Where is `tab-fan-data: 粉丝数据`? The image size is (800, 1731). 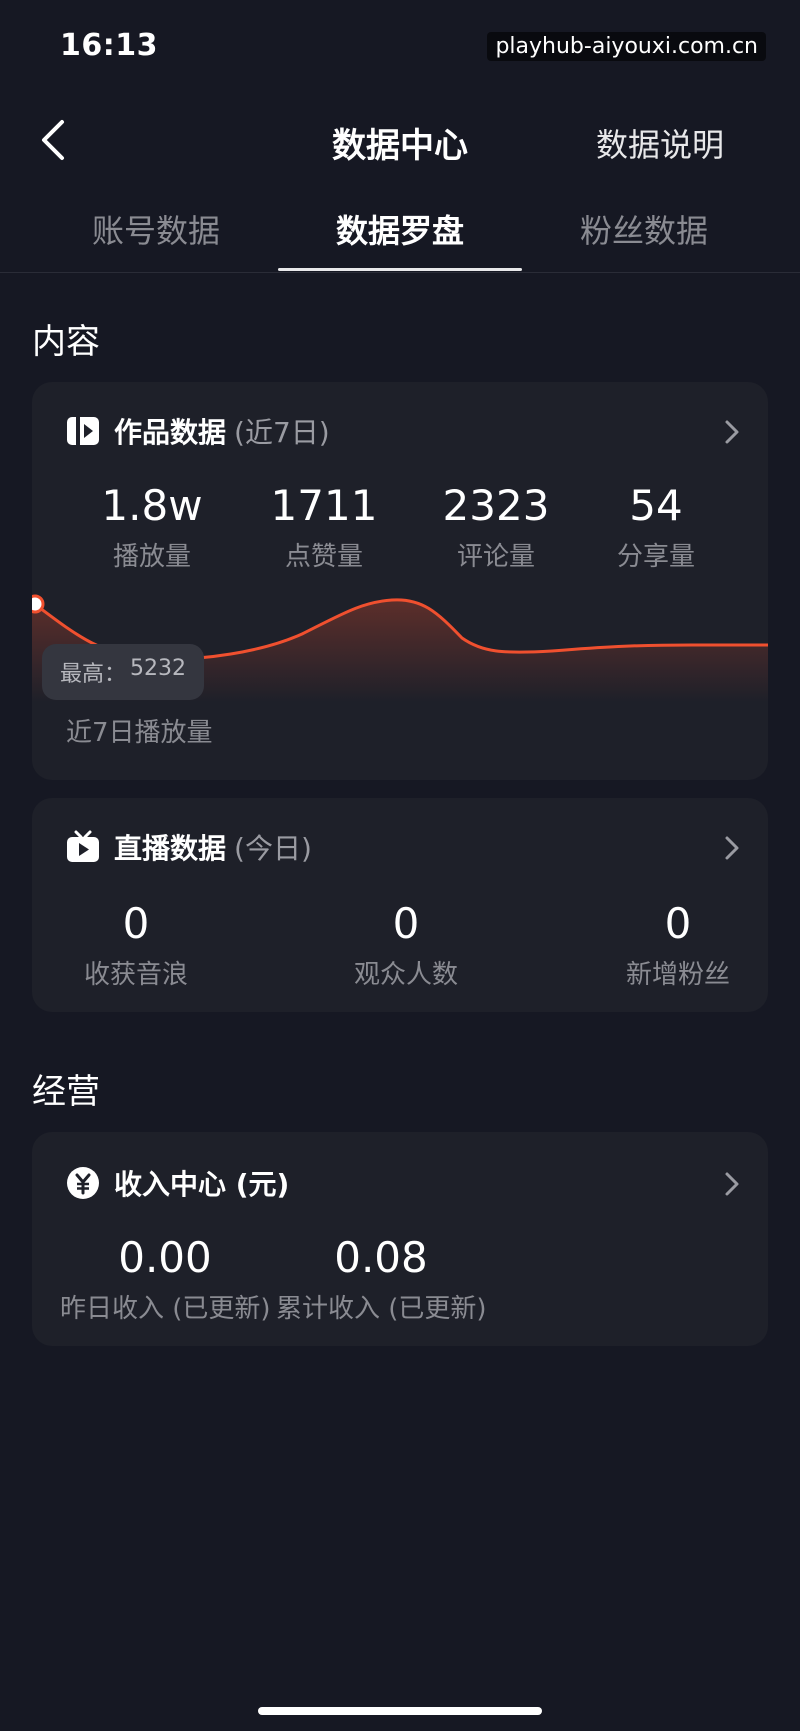
tab-fan-data: 粉丝数据 is located at coordinates (644, 229).